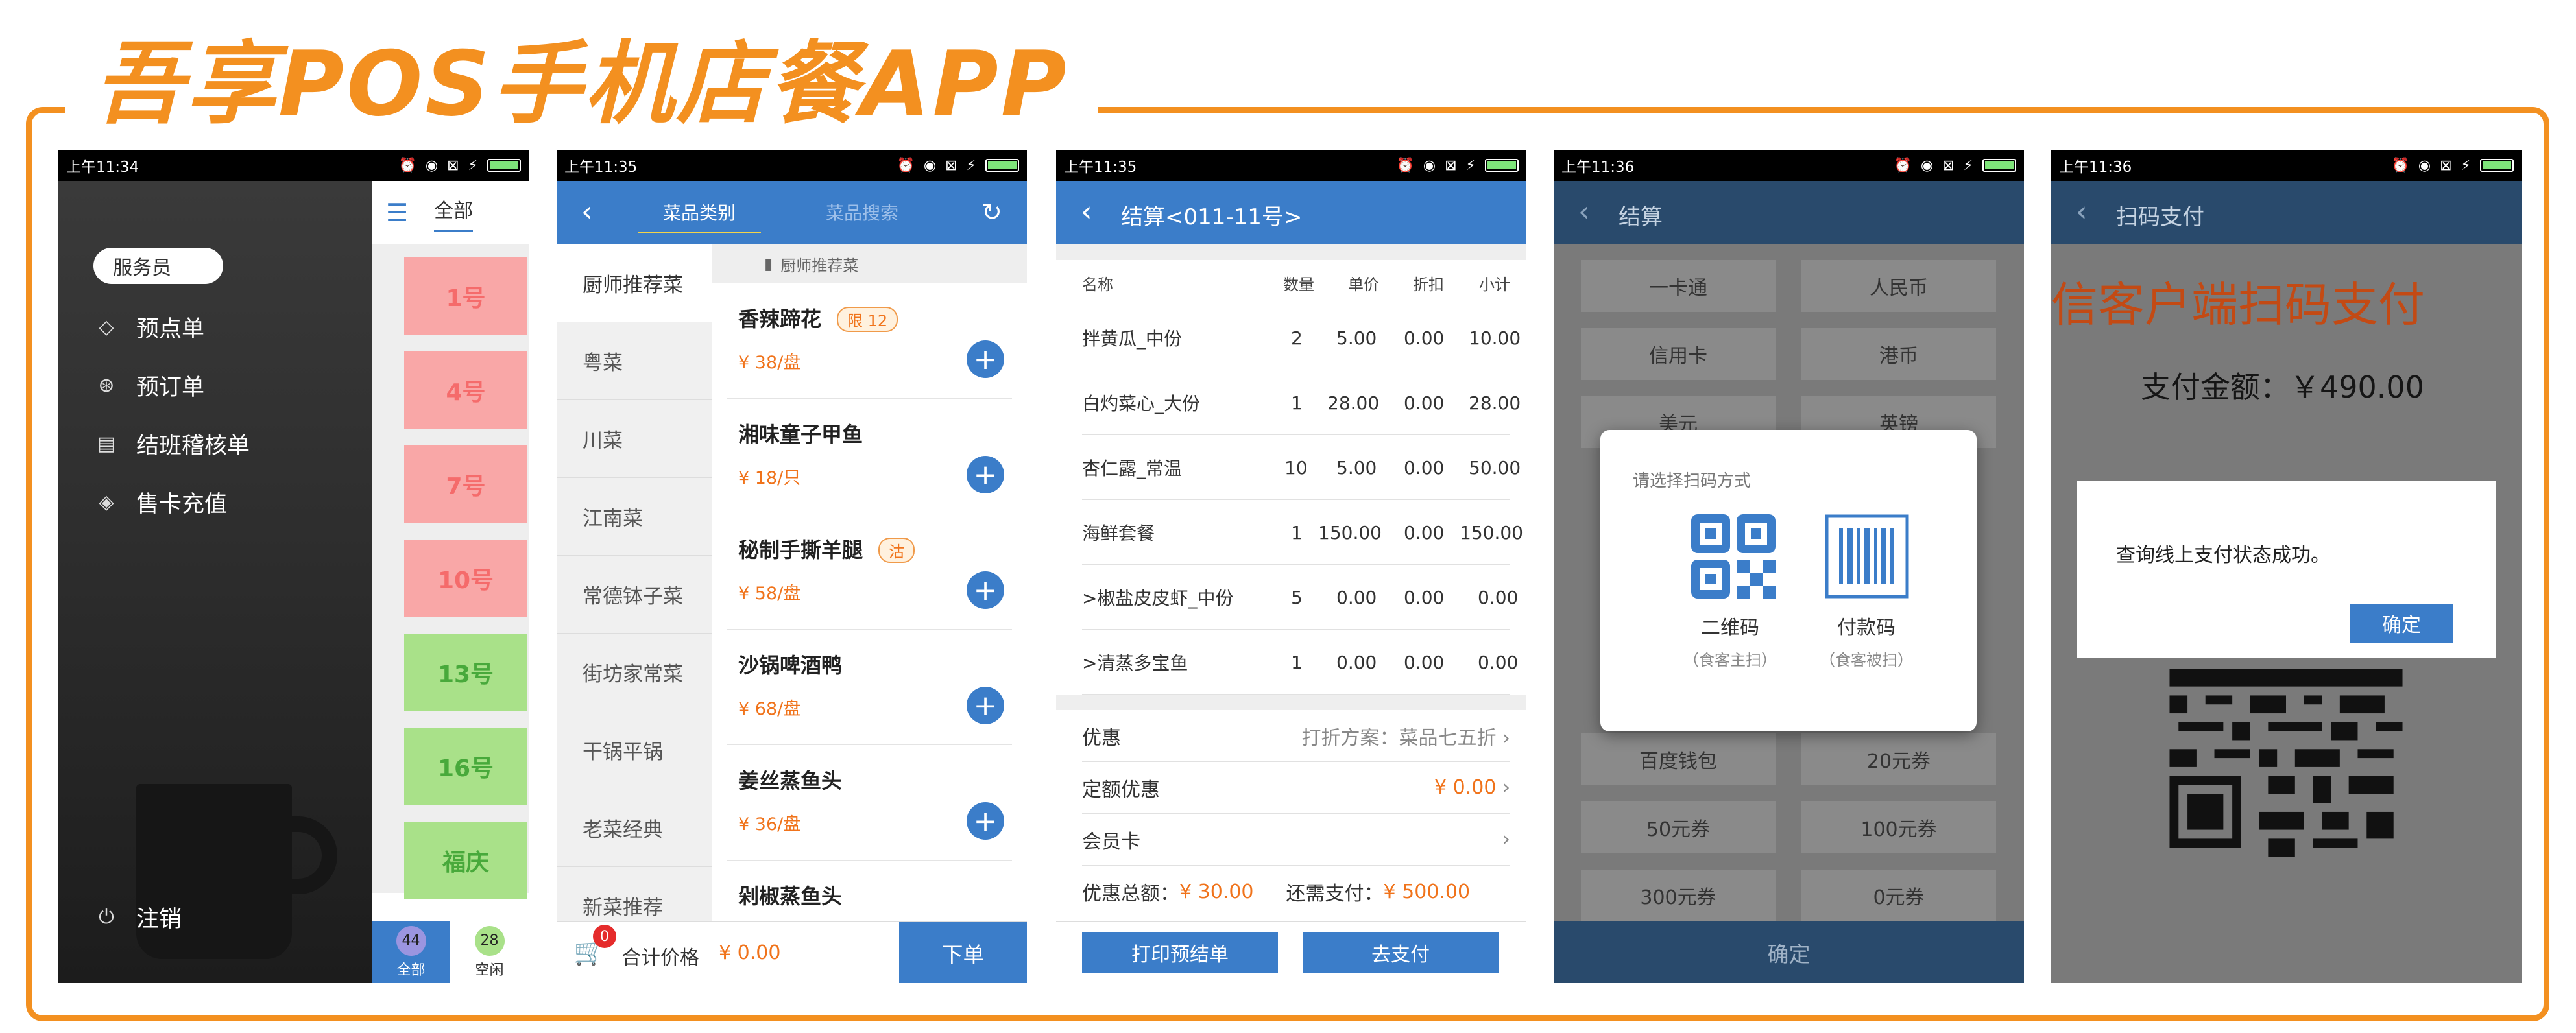  Describe the element at coordinates (2286, 165) in the screenshot. I see `status-bar: 上午11:36 ⏰ ◉ ⊠ ⚡` at that location.